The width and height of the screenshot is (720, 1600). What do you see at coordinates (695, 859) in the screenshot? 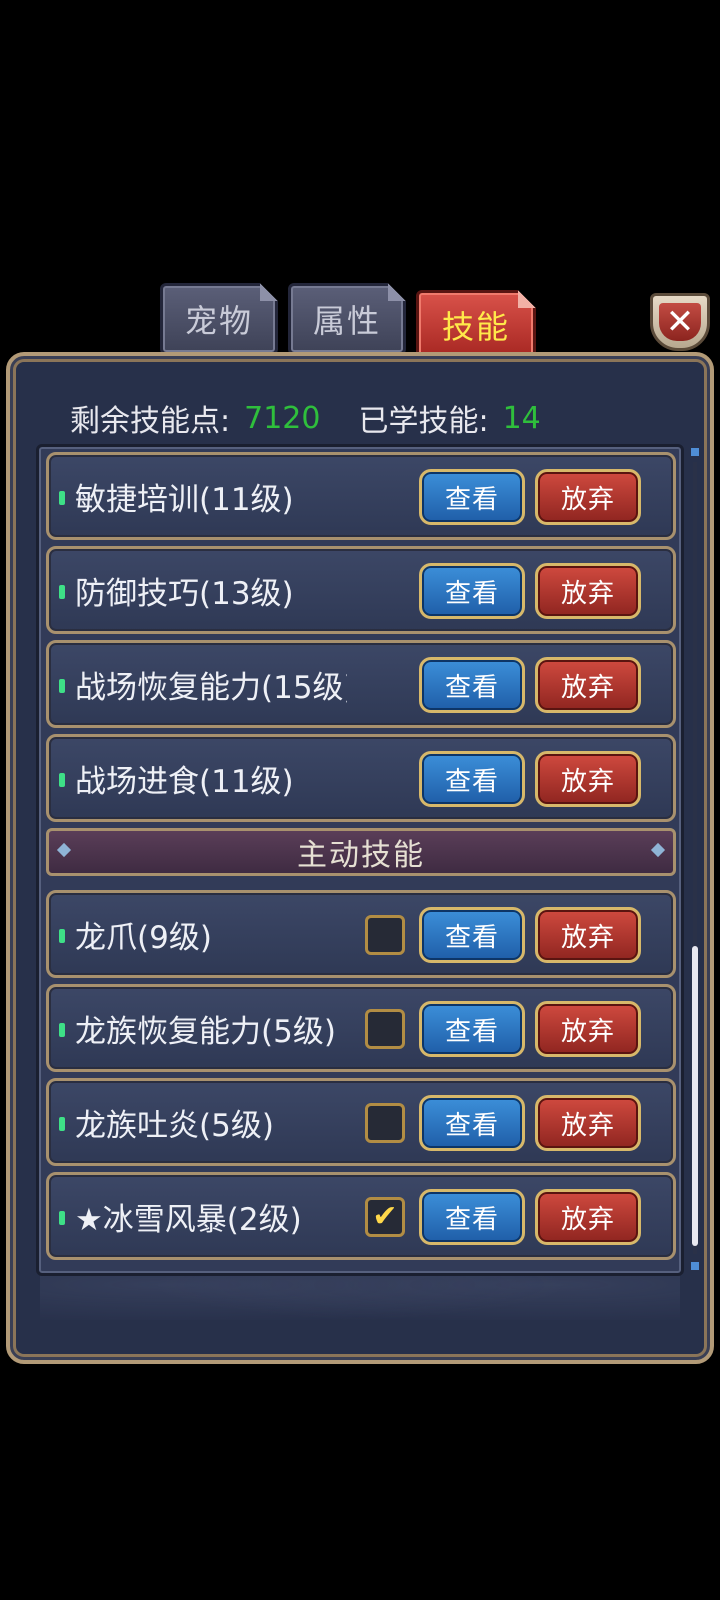
I see `skill-list-scrollbar` at bounding box center [695, 859].